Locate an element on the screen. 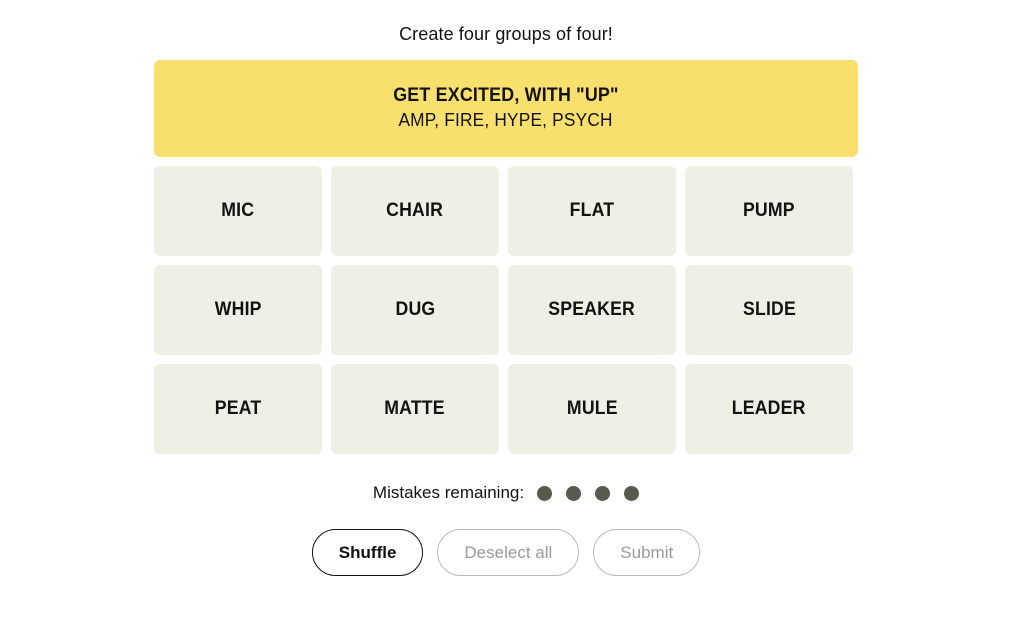 The height and width of the screenshot is (631, 1012). word-tile-flat: FLAT is located at coordinates (592, 211).